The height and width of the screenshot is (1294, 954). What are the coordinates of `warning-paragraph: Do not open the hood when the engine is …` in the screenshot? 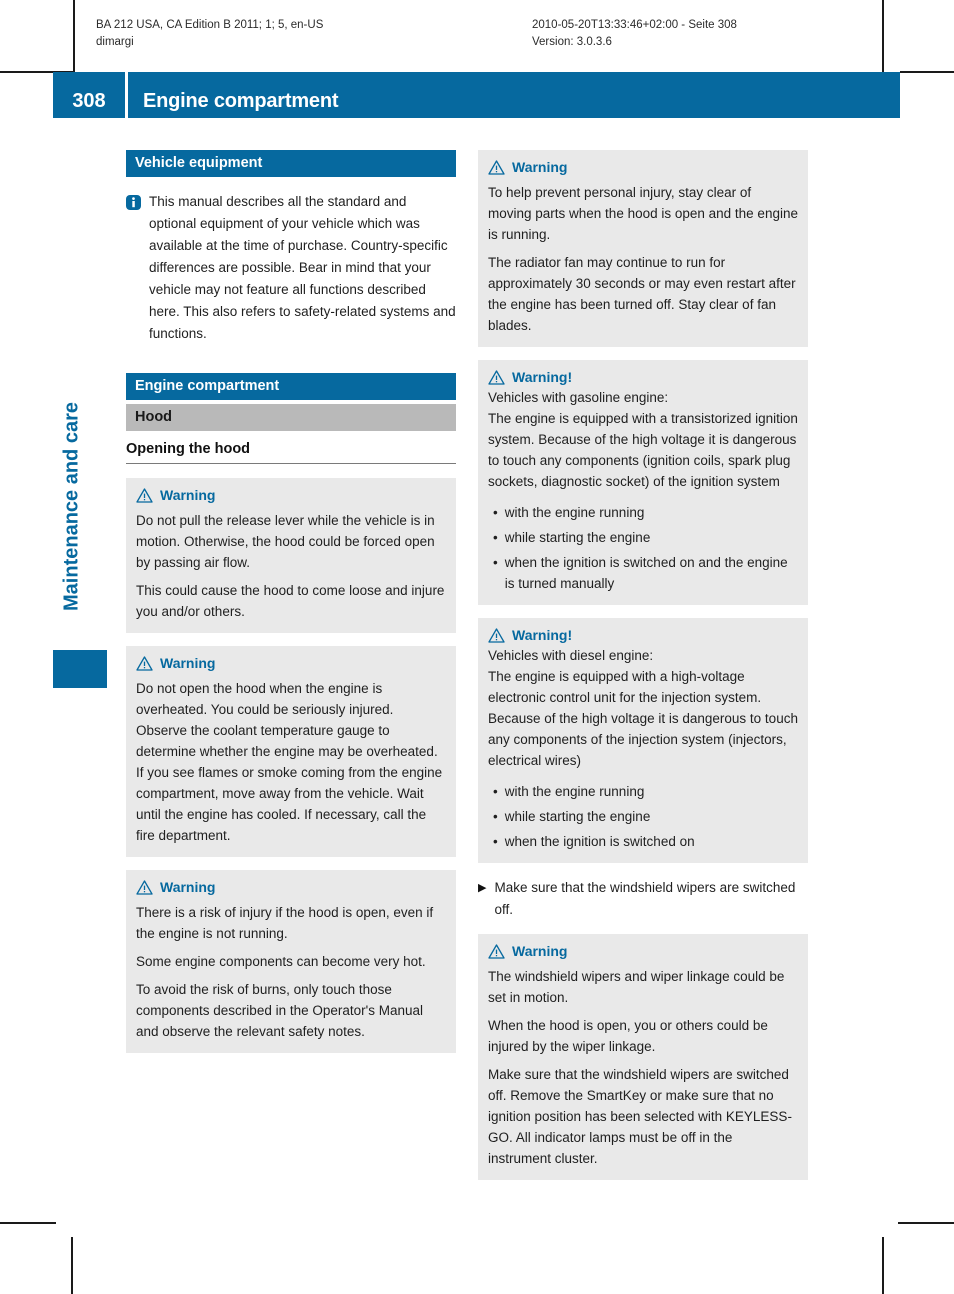 It's located at (289, 762).